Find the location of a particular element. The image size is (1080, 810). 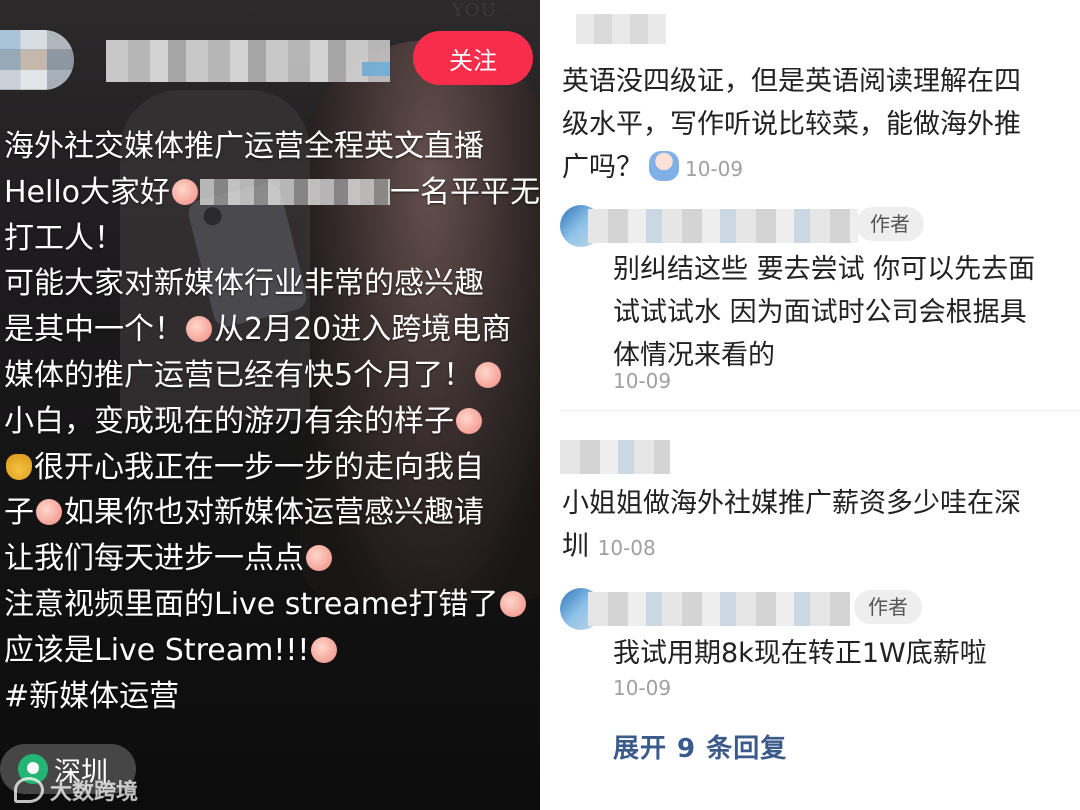

caption-line: 很开心我正在一步一步的走向我自 is located at coordinates (272, 468).